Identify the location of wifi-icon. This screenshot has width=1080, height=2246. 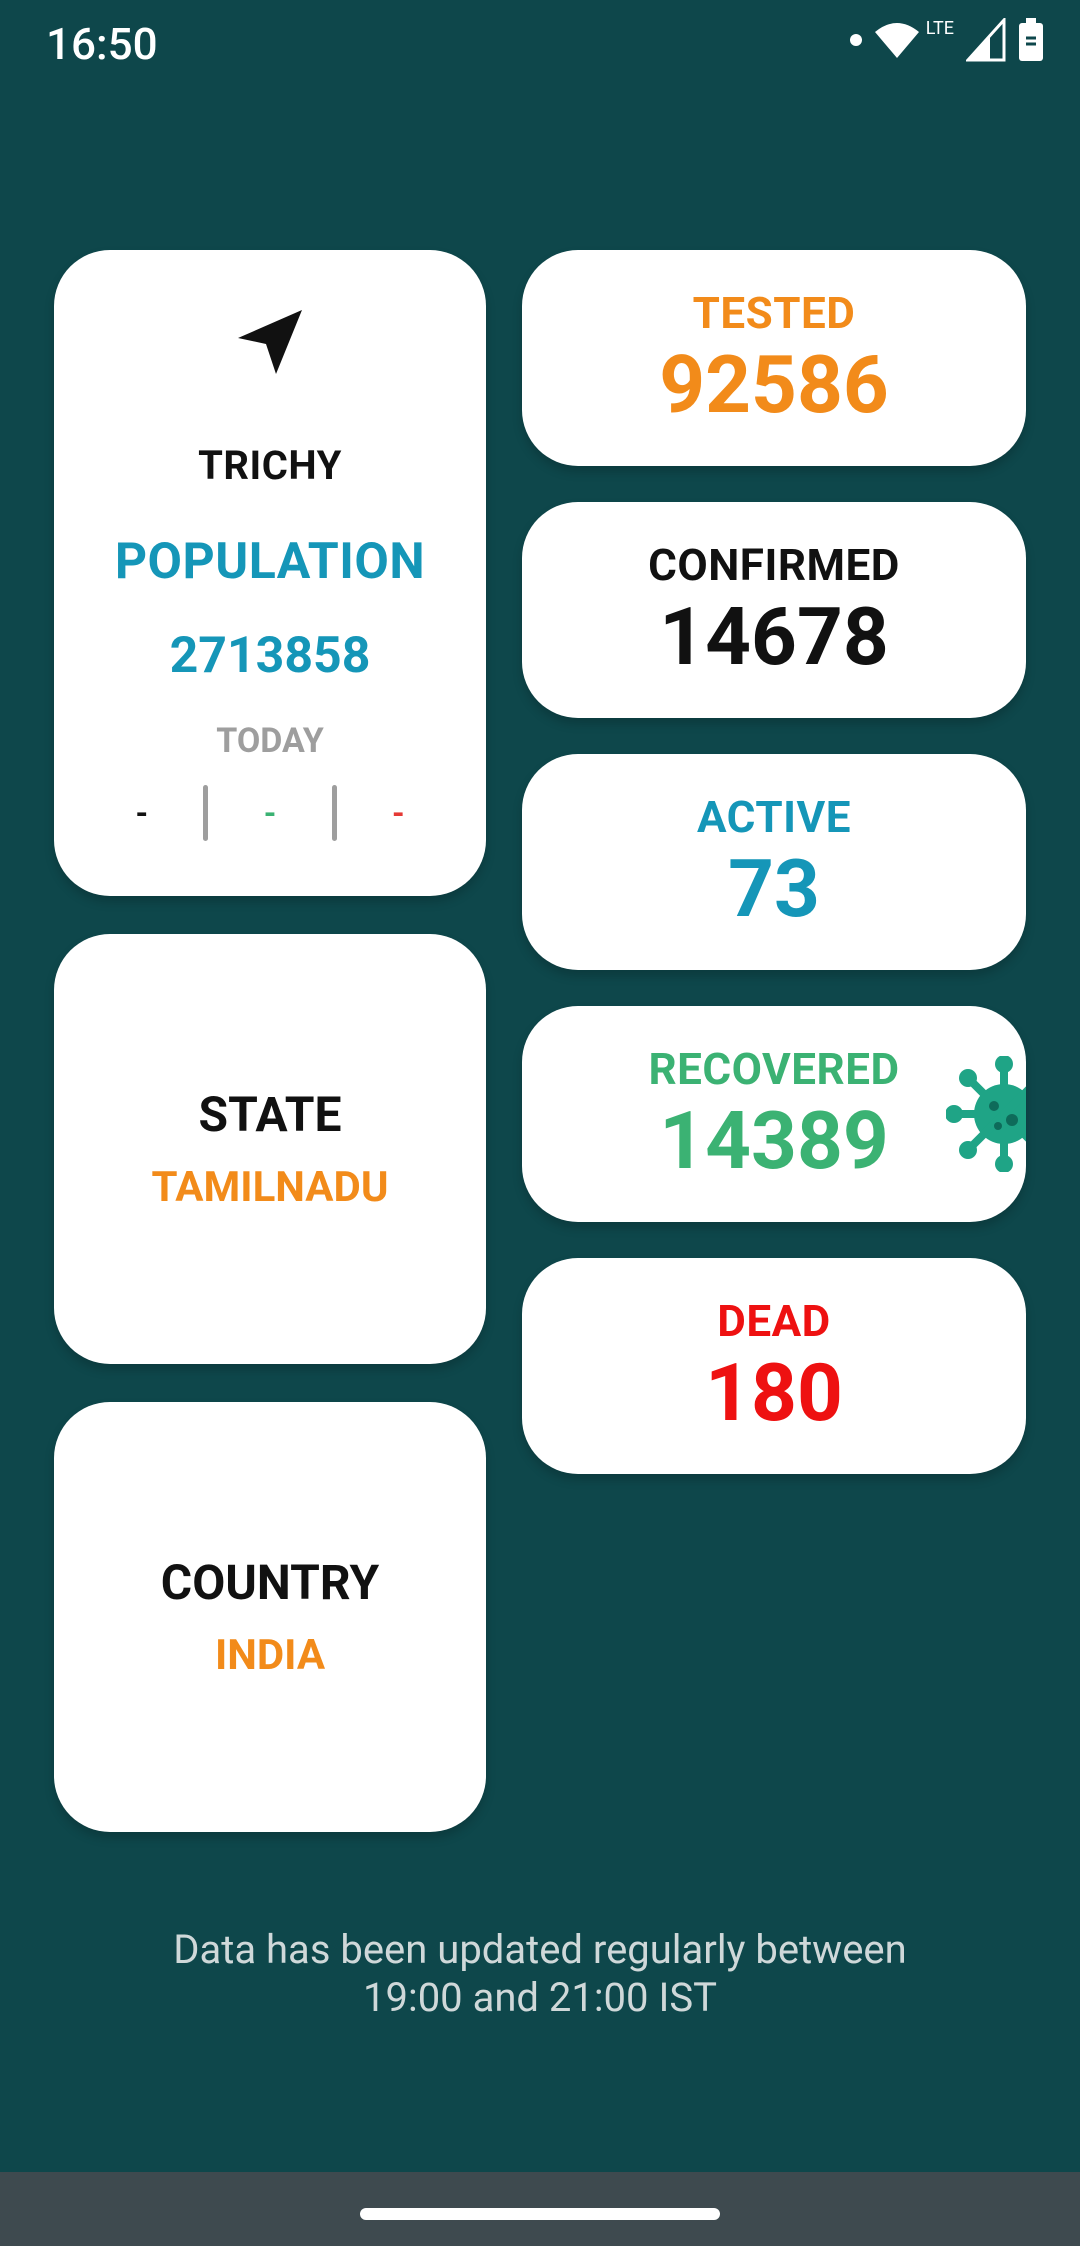
(896, 40).